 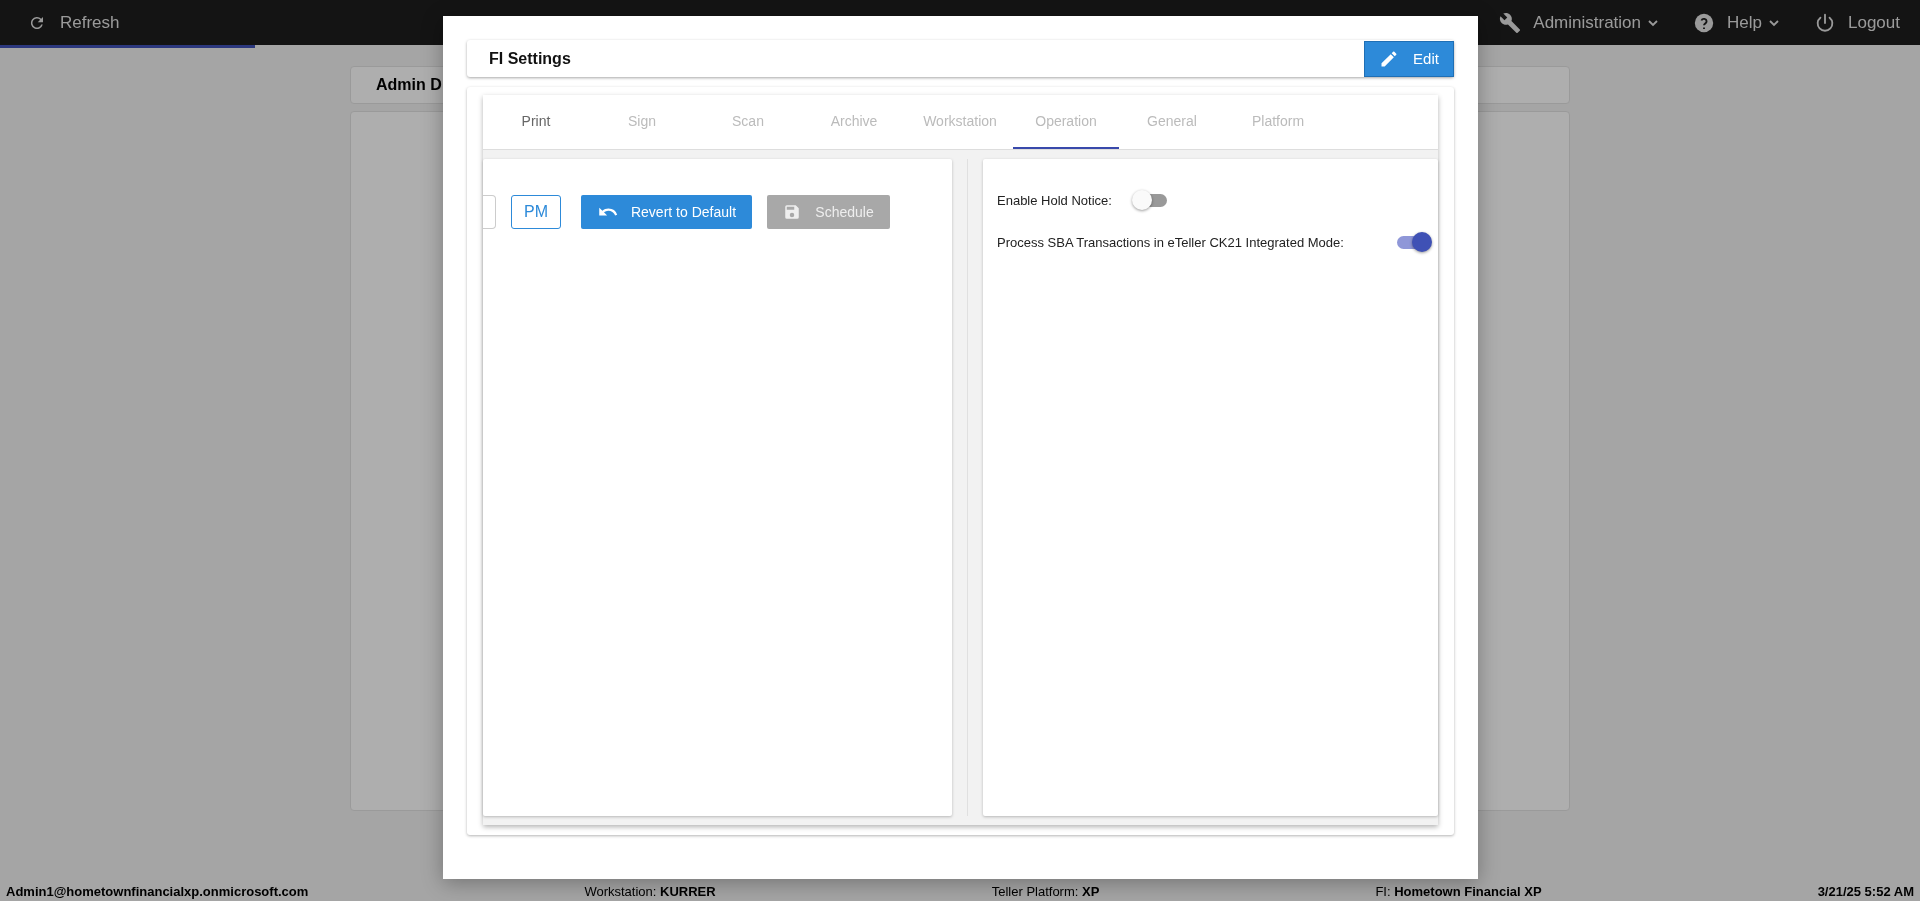 What do you see at coordinates (1054, 200) in the screenshot?
I see `setting-label: Enable Hold Notice:` at bounding box center [1054, 200].